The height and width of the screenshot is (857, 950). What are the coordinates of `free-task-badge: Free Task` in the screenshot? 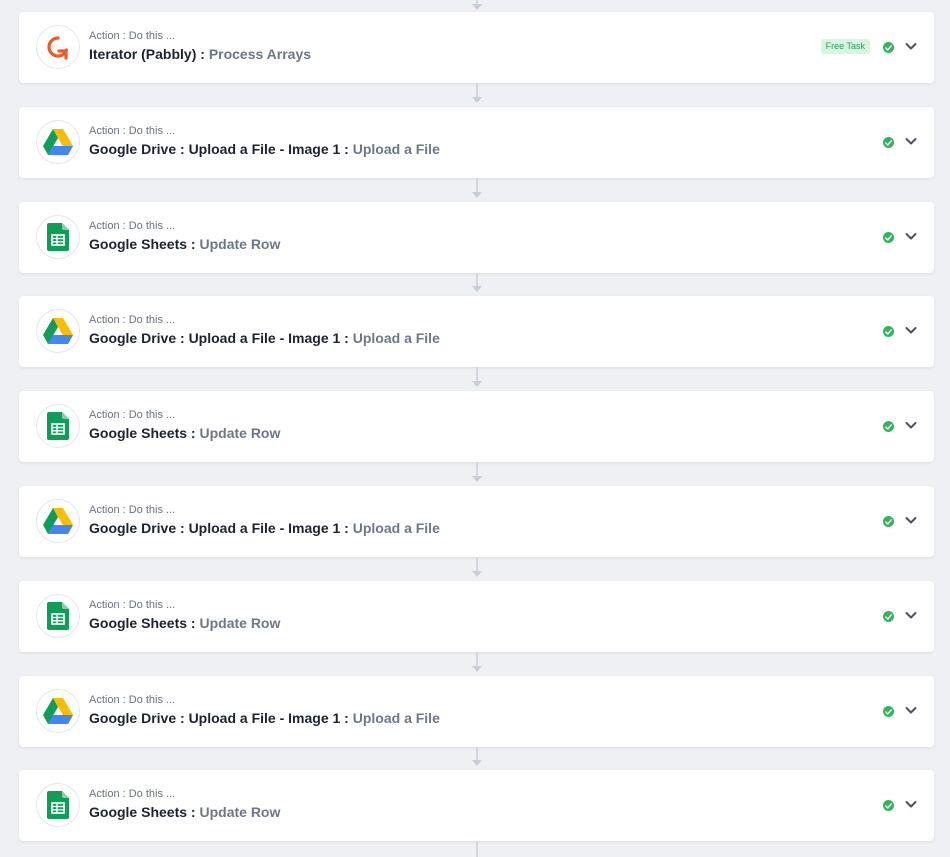 It's located at (845, 46).